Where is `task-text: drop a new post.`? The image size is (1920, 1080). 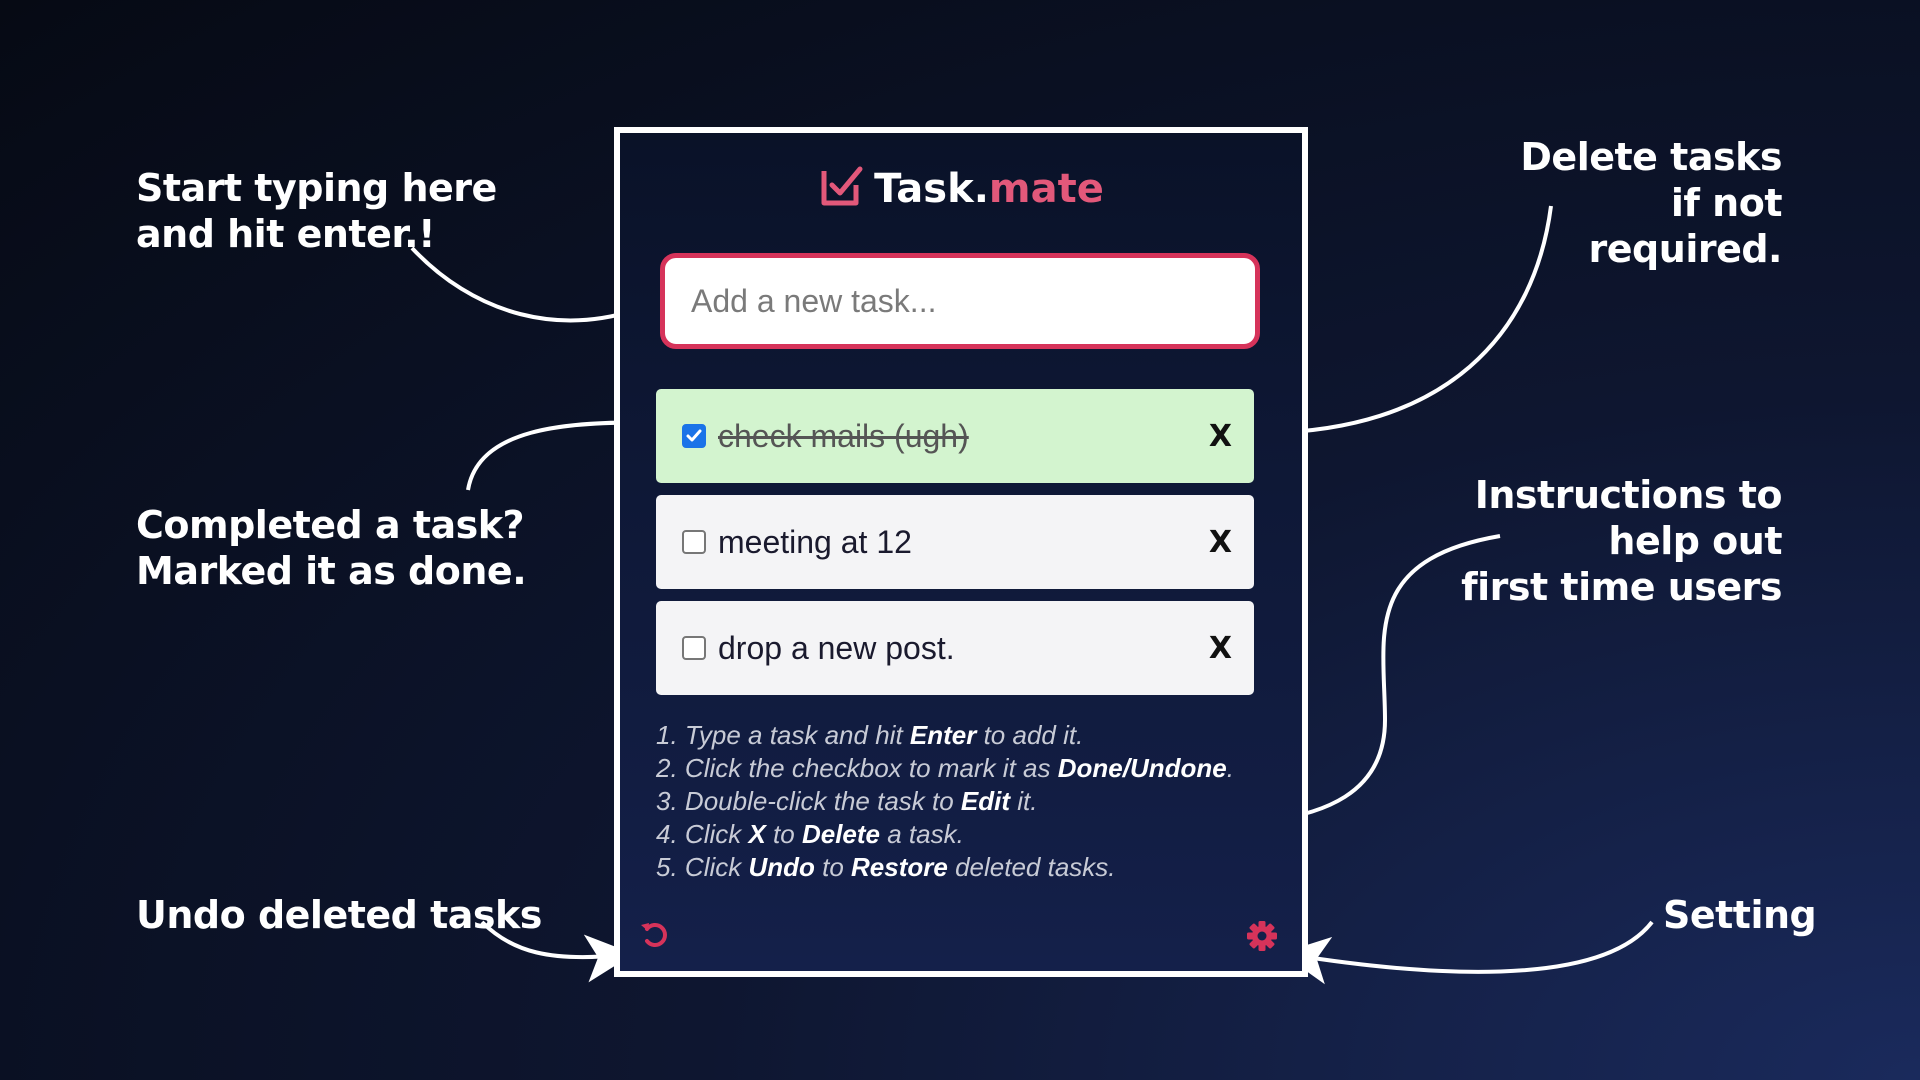
task-text: drop a new post. is located at coordinates (963, 648).